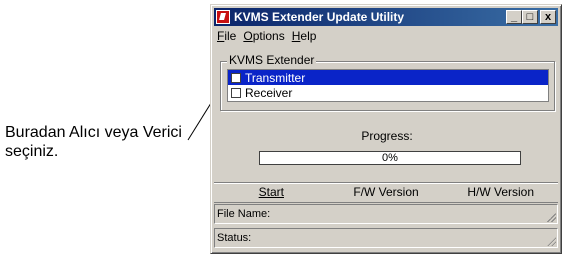  What do you see at coordinates (319, 17) in the screenshot?
I see `window-title: KVMS Extender Update Utility` at bounding box center [319, 17].